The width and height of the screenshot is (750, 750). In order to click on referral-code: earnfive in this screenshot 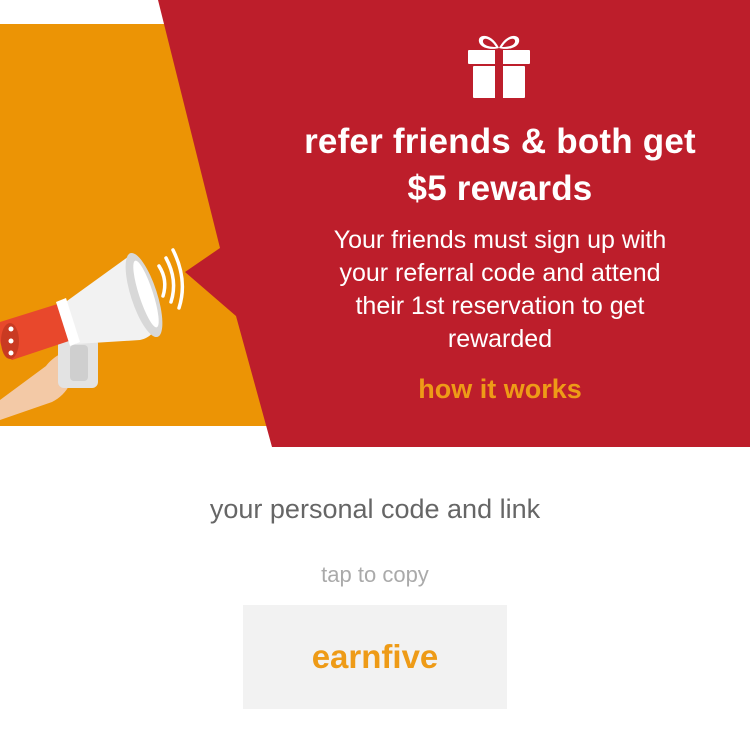, I will do `click(375, 656)`.